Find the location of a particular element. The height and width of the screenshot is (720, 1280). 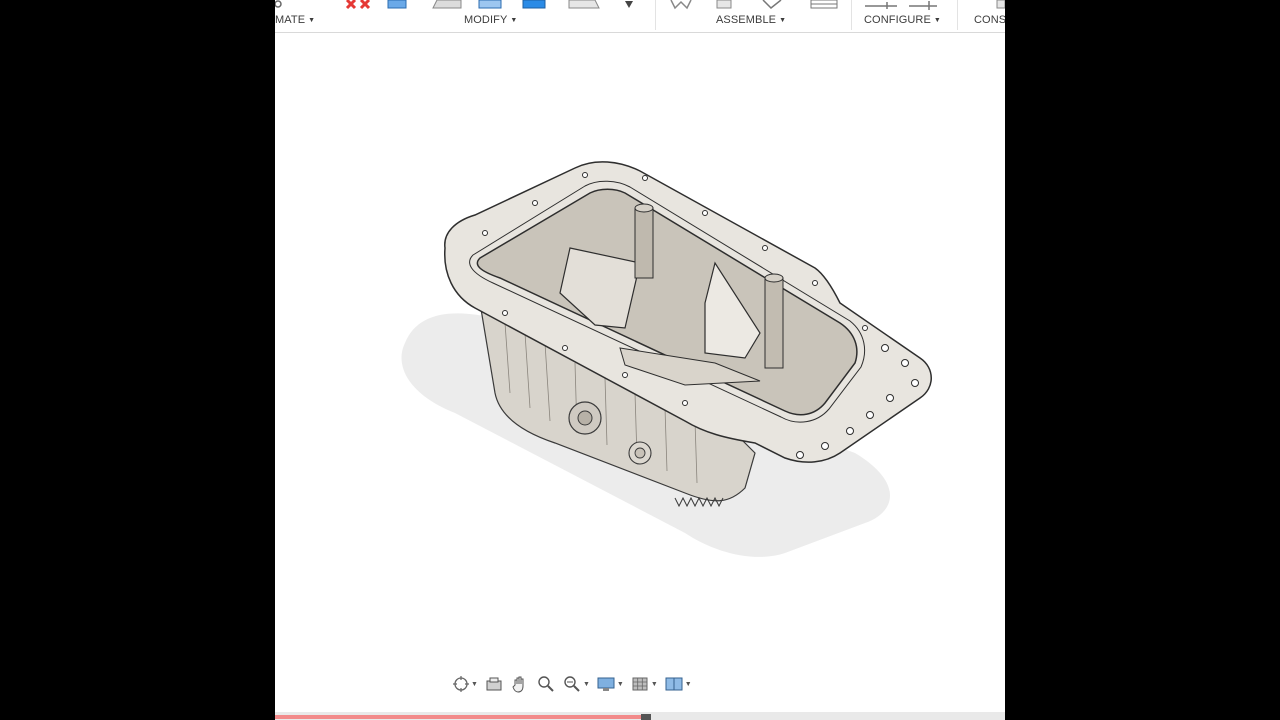

zoom-icon is located at coordinates (546, 684).